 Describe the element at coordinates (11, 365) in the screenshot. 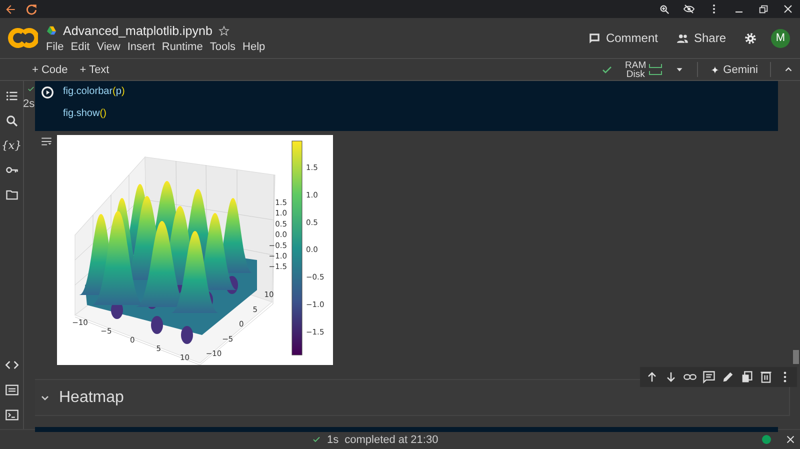

I see `code-icon` at that location.